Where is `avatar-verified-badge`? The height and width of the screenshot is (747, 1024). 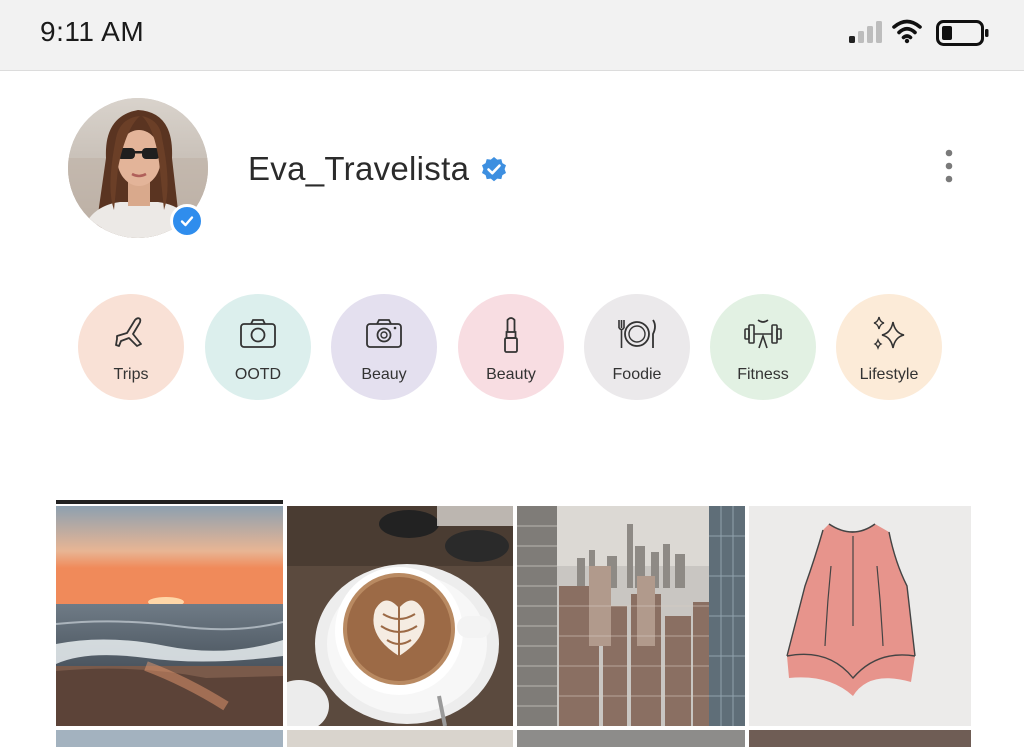 avatar-verified-badge is located at coordinates (187, 221).